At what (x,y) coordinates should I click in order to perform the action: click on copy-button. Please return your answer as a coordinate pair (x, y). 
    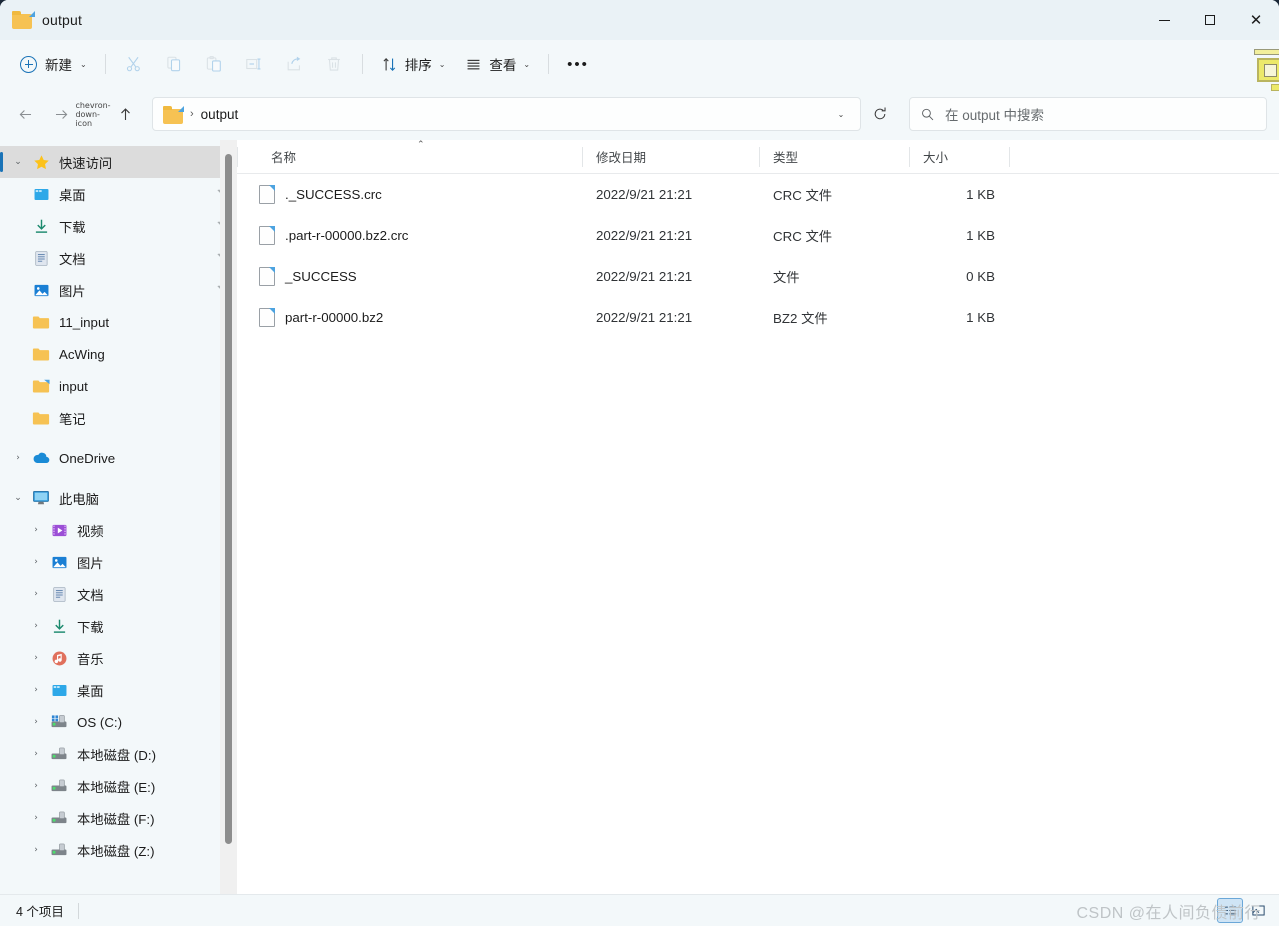
    Looking at the image, I should click on (174, 64).